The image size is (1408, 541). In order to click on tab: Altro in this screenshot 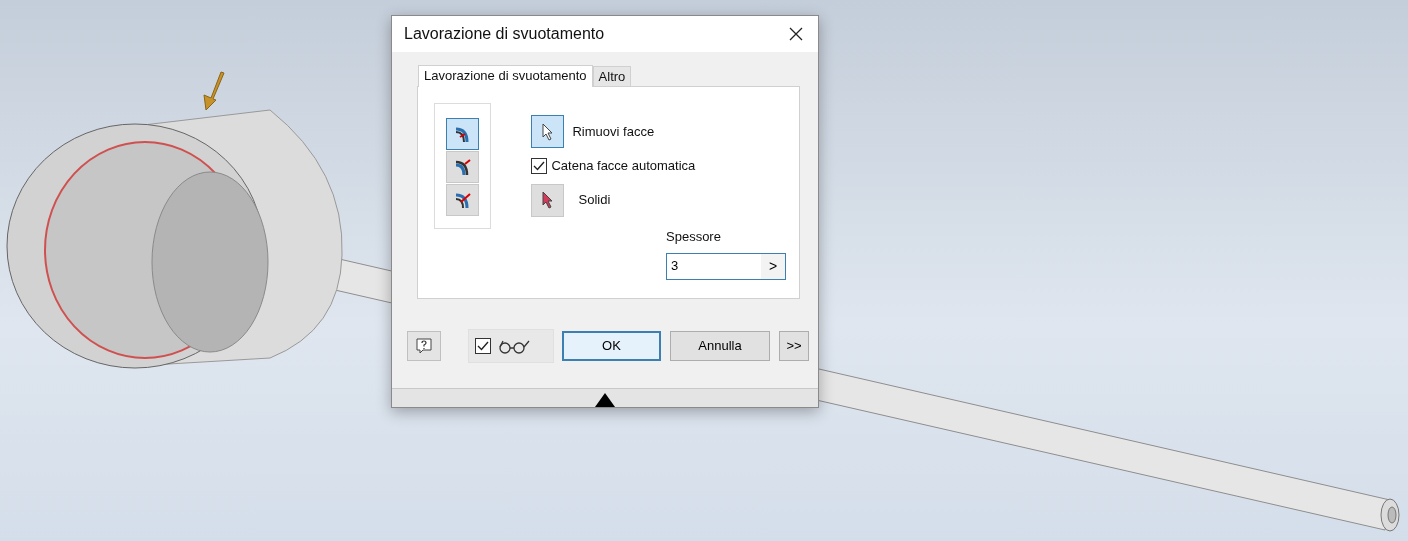, I will do `click(612, 76)`.